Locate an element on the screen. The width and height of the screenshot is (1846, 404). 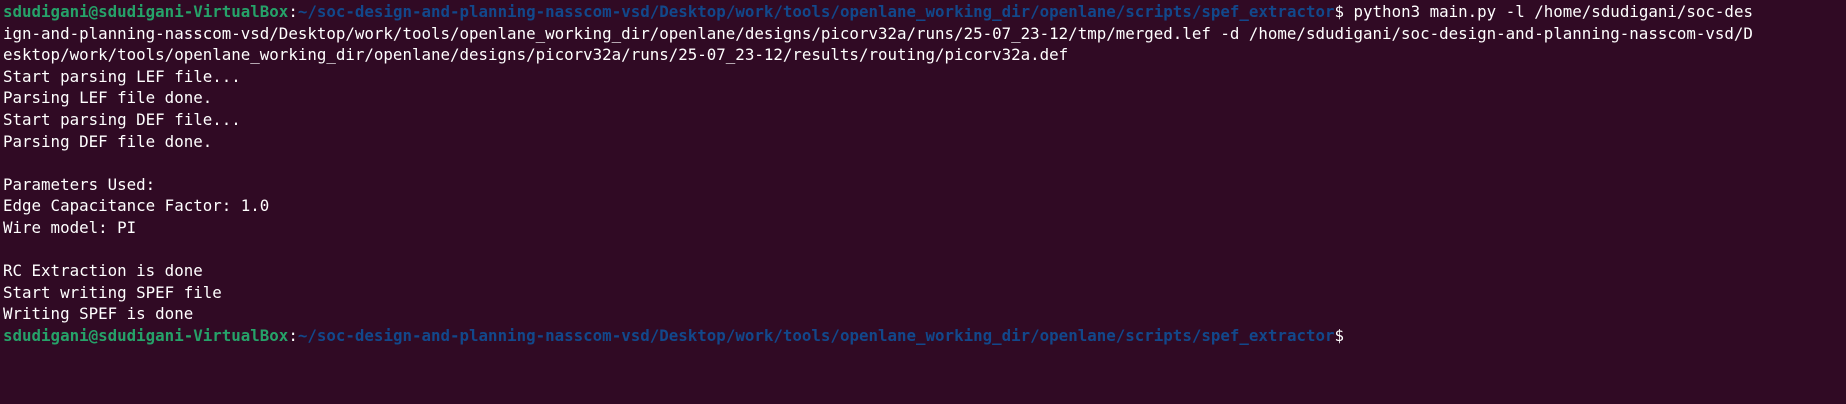
text-cursor is located at coordinates (1348, 335).